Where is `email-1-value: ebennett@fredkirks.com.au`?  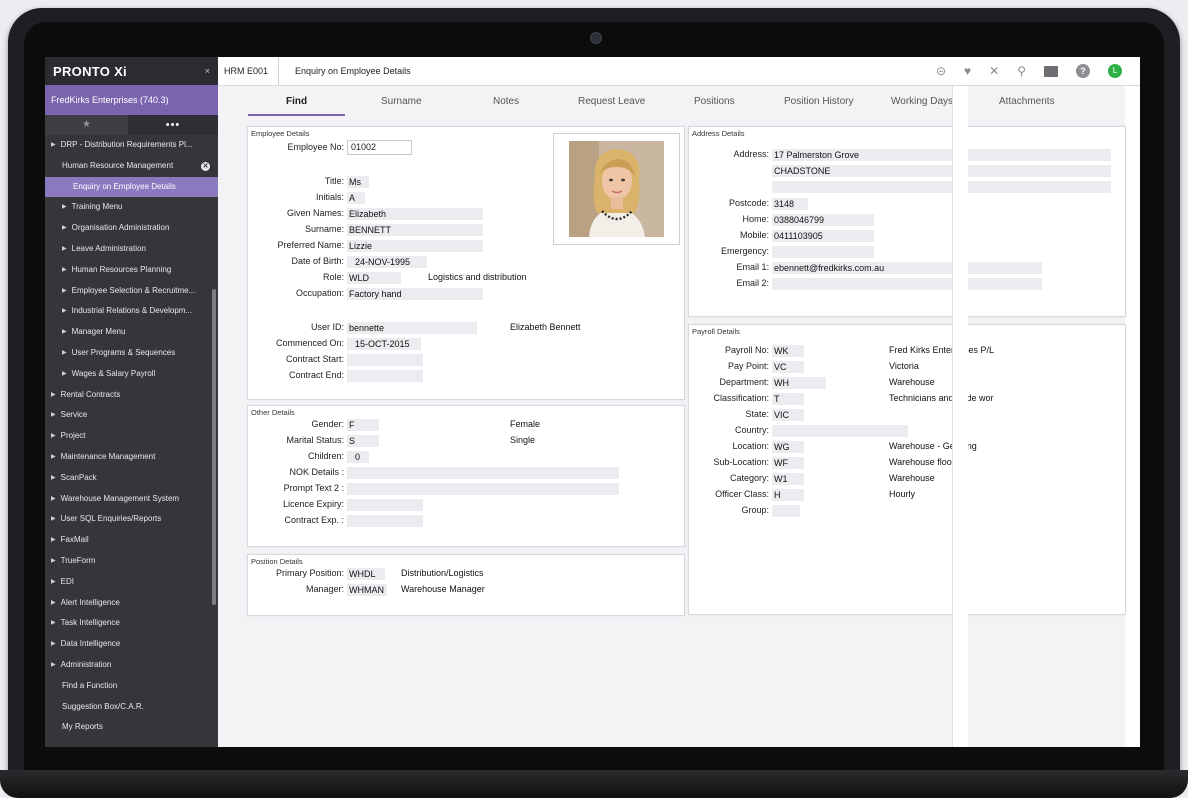
email-1-value: ebennett@fredkirks.com.au is located at coordinates (907, 268).